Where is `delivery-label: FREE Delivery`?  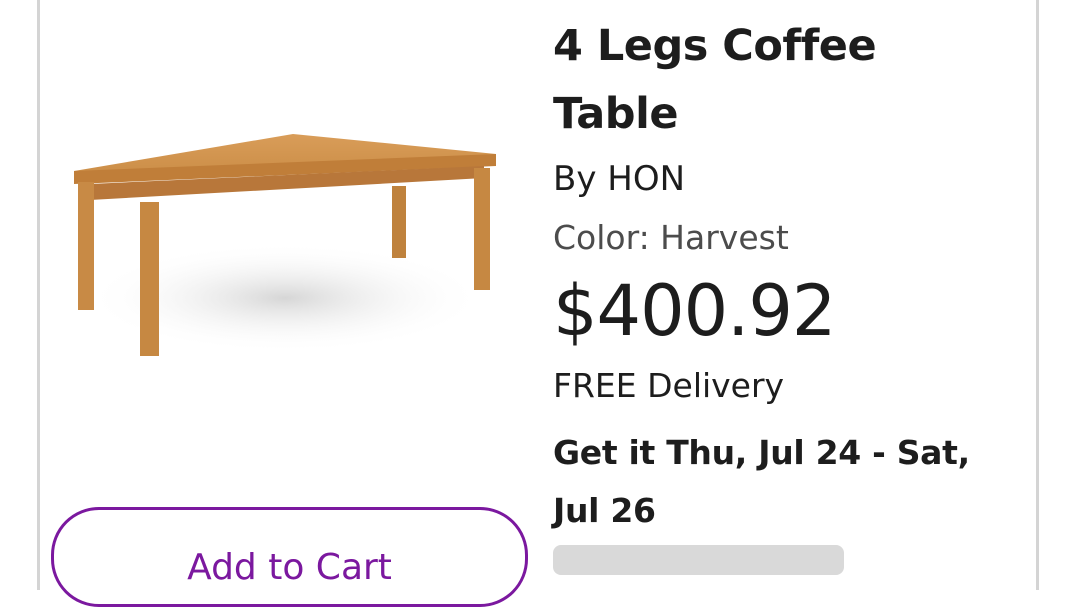
delivery-label: FREE Delivery is located at coordinates (669, 385).